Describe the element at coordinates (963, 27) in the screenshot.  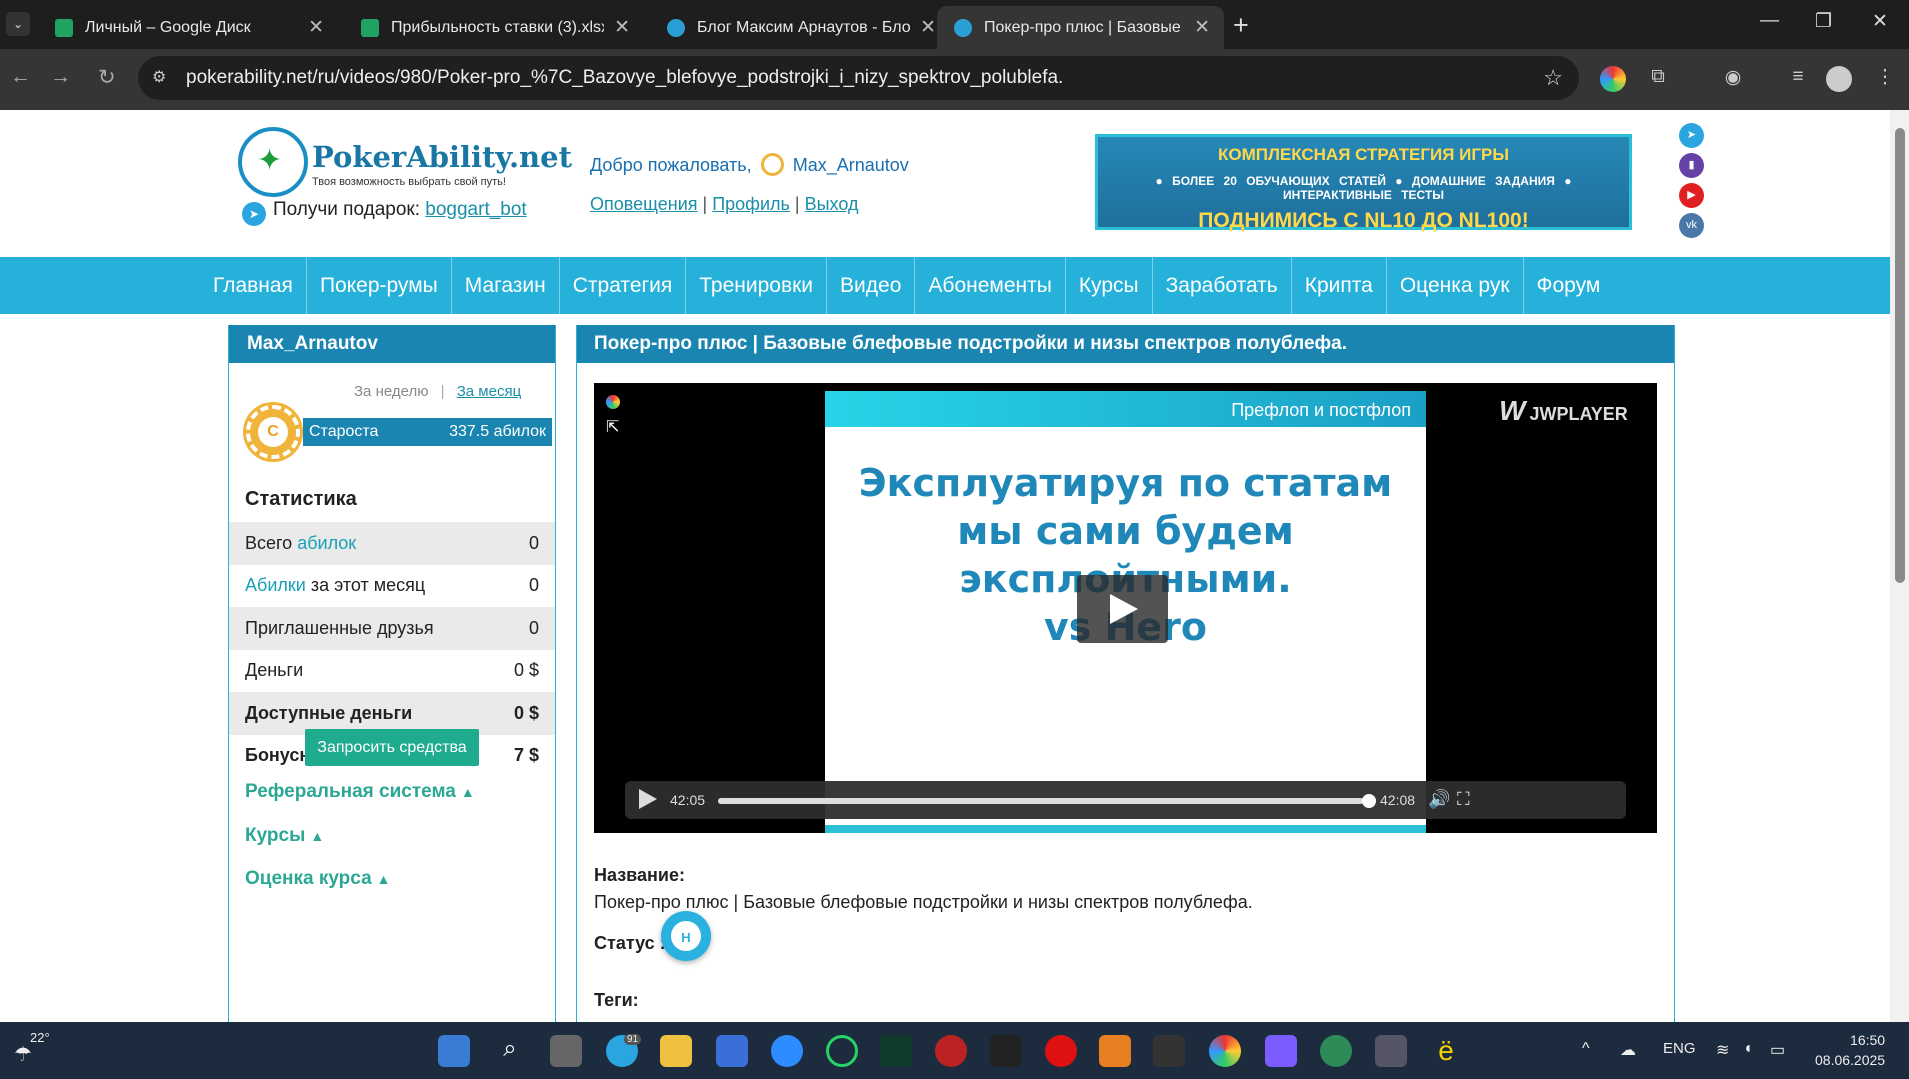
I see `site-favicon` at that location.